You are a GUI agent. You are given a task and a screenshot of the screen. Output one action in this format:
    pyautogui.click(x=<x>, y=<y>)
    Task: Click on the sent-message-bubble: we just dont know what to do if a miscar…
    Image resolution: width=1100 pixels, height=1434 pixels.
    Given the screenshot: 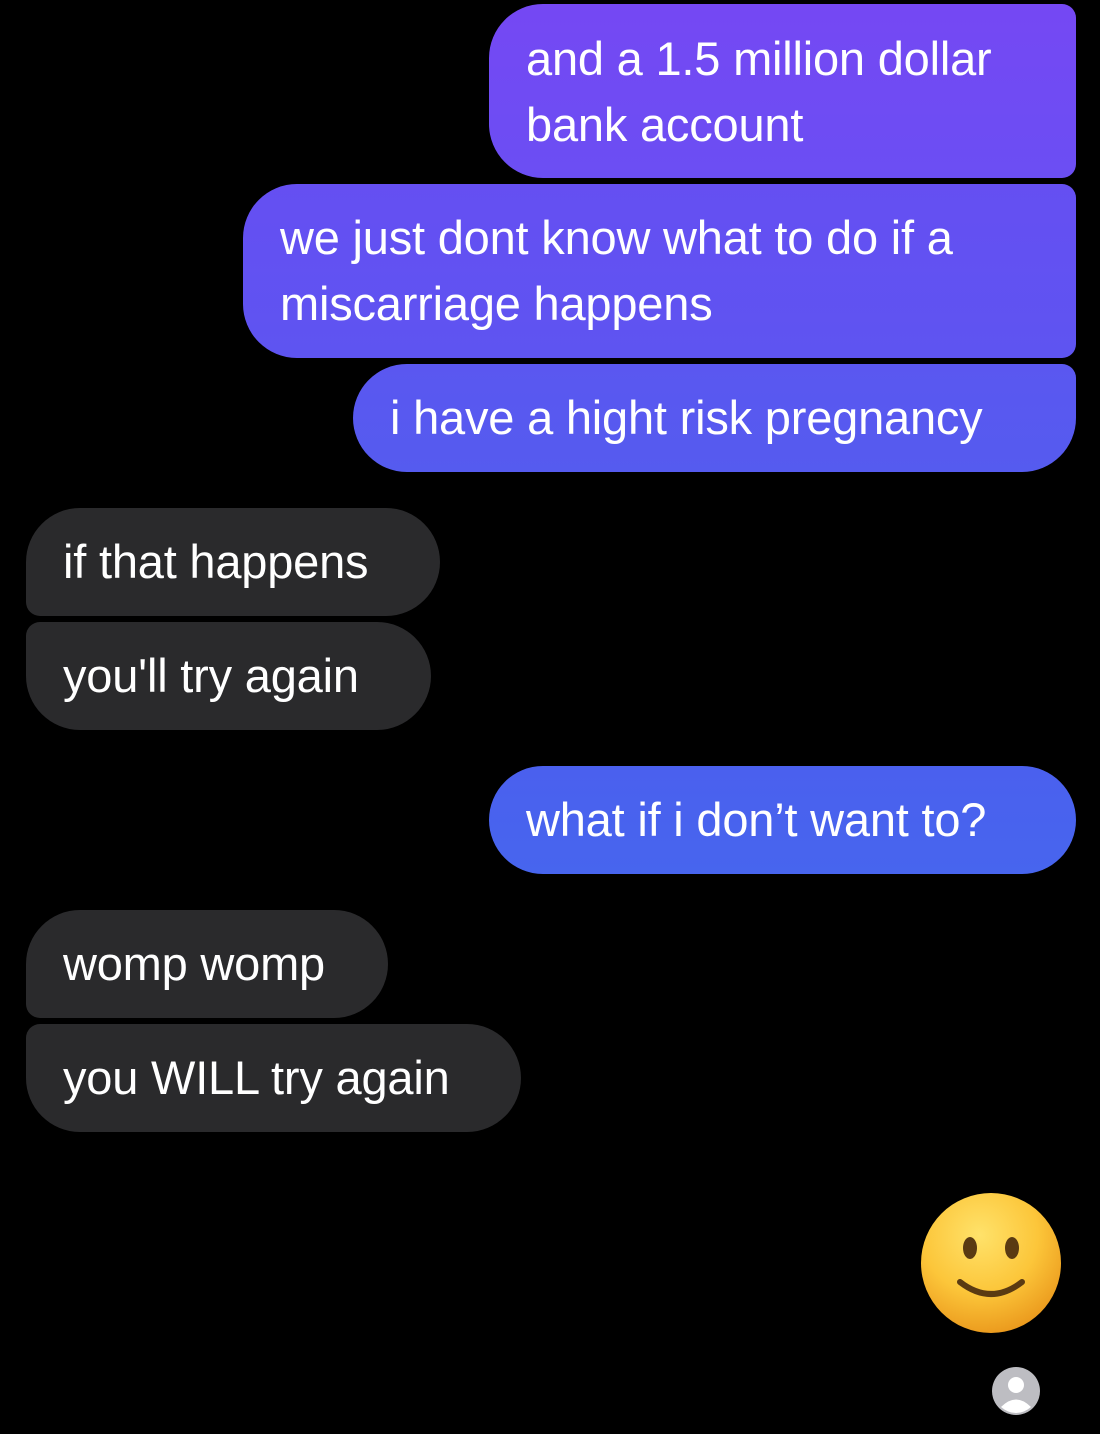 What is the action you would take?
    pyautogui.click(x=659, y=271)
    